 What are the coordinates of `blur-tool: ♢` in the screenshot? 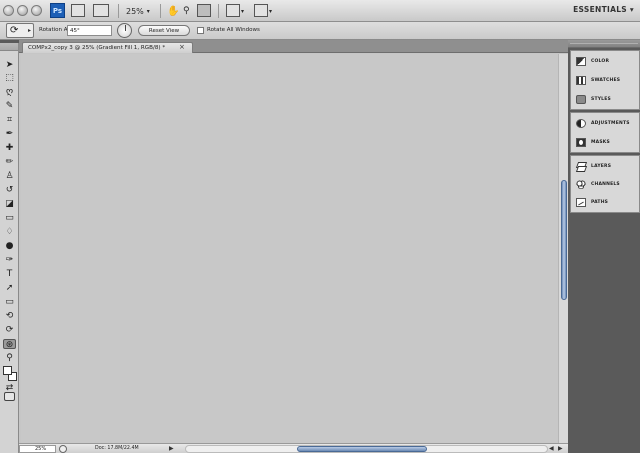 It's located at (9, 232).